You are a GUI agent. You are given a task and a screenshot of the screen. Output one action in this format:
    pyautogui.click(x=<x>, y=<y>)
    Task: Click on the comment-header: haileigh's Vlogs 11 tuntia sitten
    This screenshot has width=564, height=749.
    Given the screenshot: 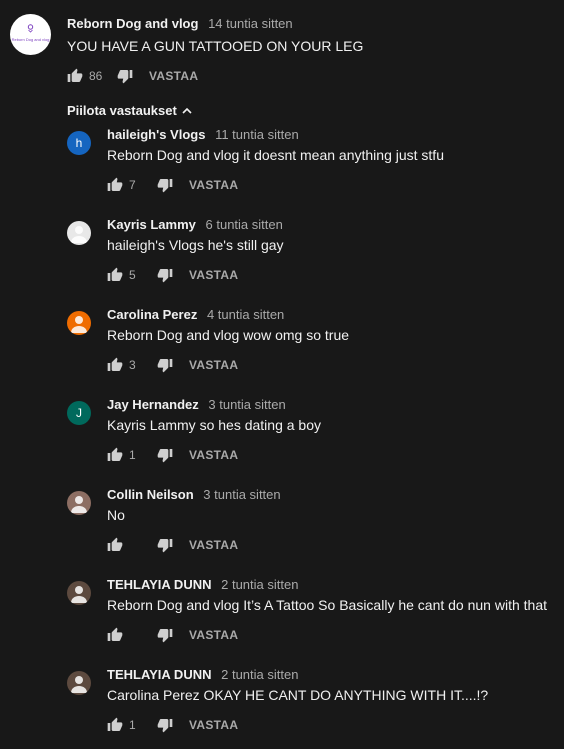 What is the action you would take?
    pyautogui.click(x=203, y=134)
    